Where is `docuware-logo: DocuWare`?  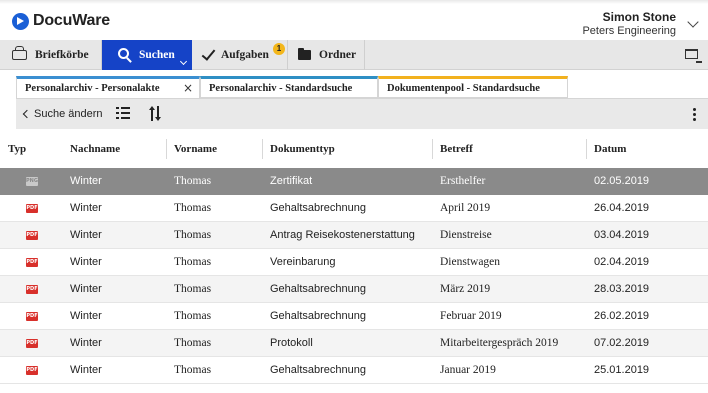 docuware-logo: DocuWare is located at coordinates (61, 21).